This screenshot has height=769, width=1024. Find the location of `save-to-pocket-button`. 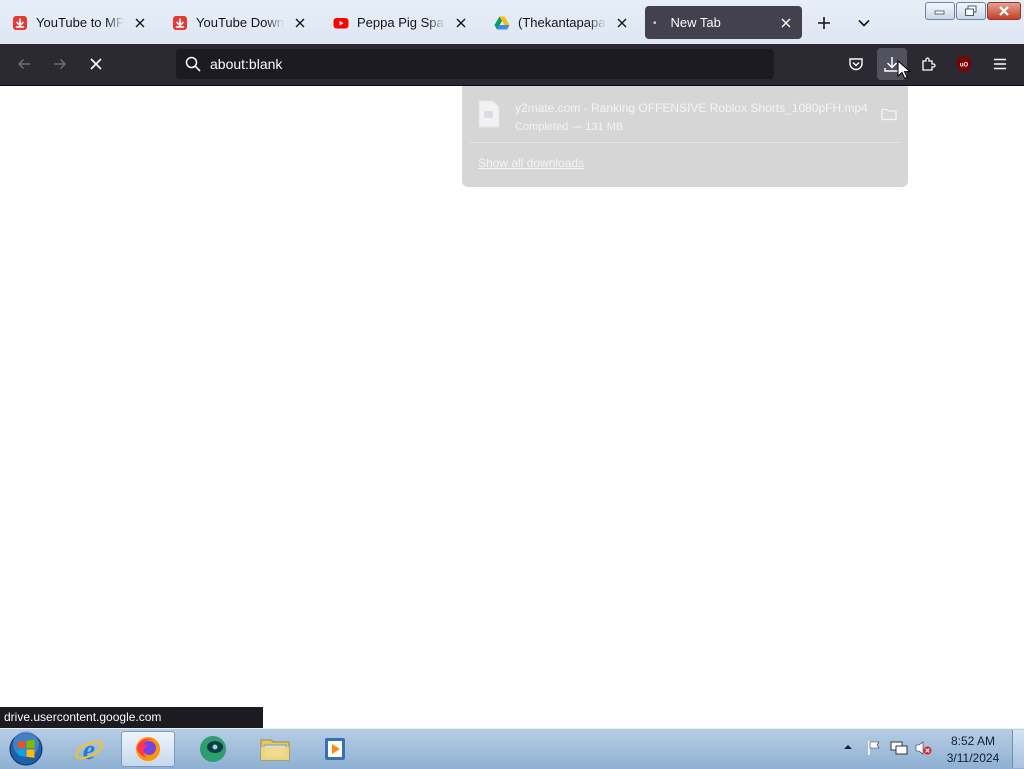

save-to-pocket-button is located at coordinates (856, 64).